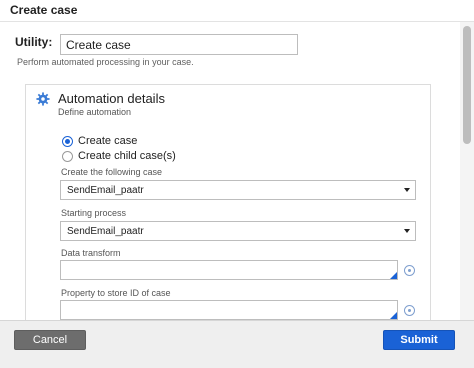  What do you see at coordinates (179, 44) in the screenshot?
I see `utility-input` at bounding box center [179, 44].